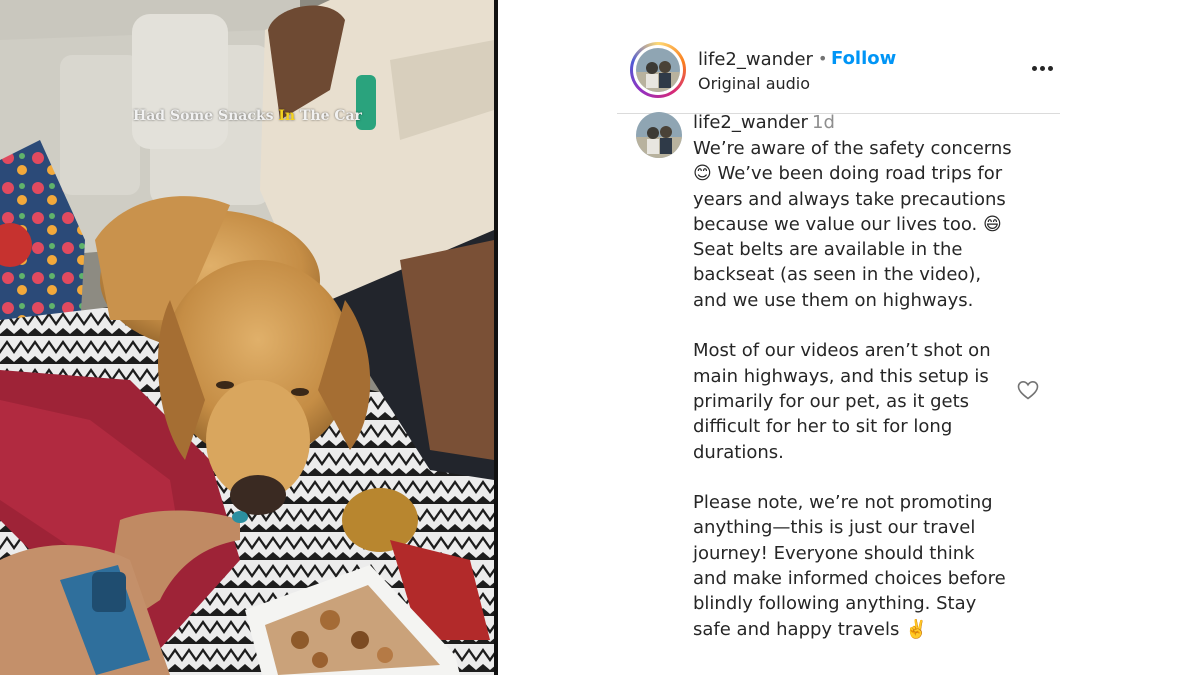 This screenshot has width=1200, height=675. What do you see at coordinates (755, 59) in the screenshot?
I see `post-username: life2_wander` at bounding box center [755, 59].